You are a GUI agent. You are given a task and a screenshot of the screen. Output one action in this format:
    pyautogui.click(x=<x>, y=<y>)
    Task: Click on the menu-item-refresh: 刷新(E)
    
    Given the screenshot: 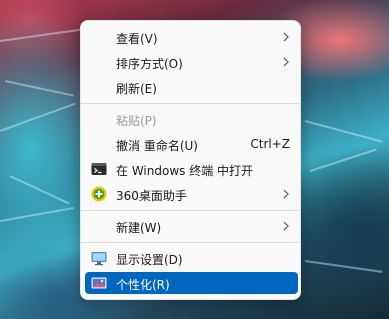 What is the action you would take?
    pyautogui.click(x=191, y=87)
    